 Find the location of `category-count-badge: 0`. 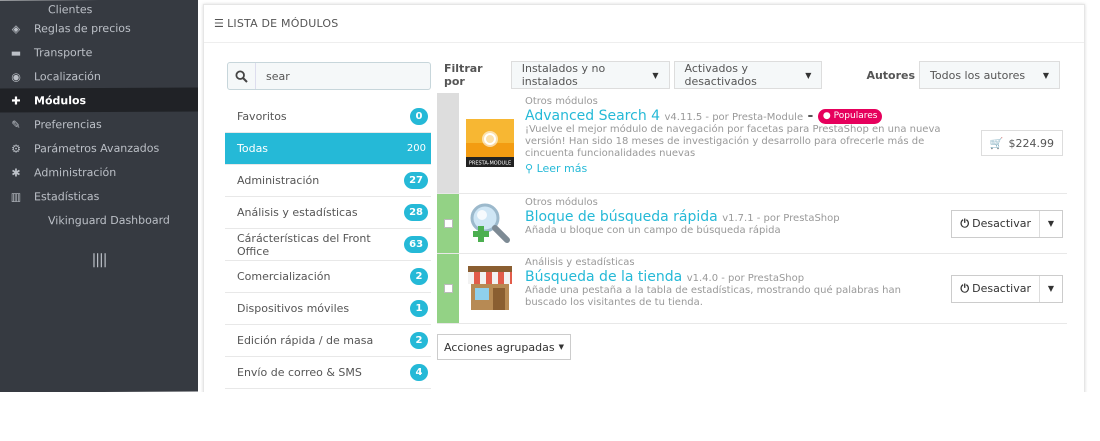

category-count-badge: 0 is located at coordinates (419, 116).